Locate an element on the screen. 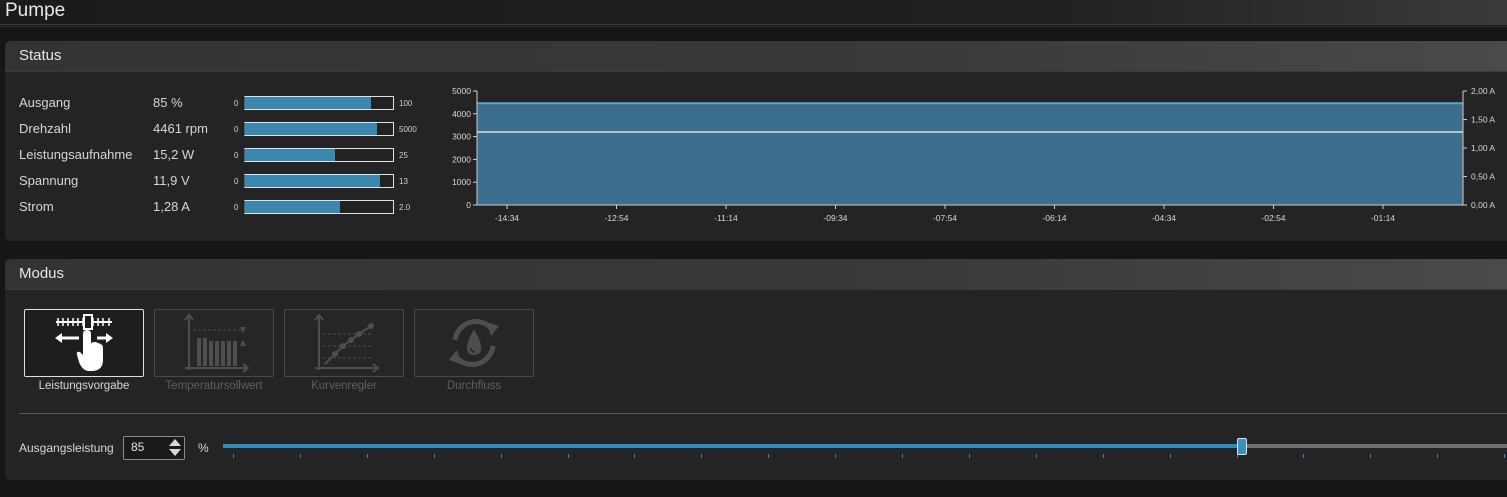 This screenshot has width=1507, height=497. output-power-value: 85 is located at coordinates (137, 447).